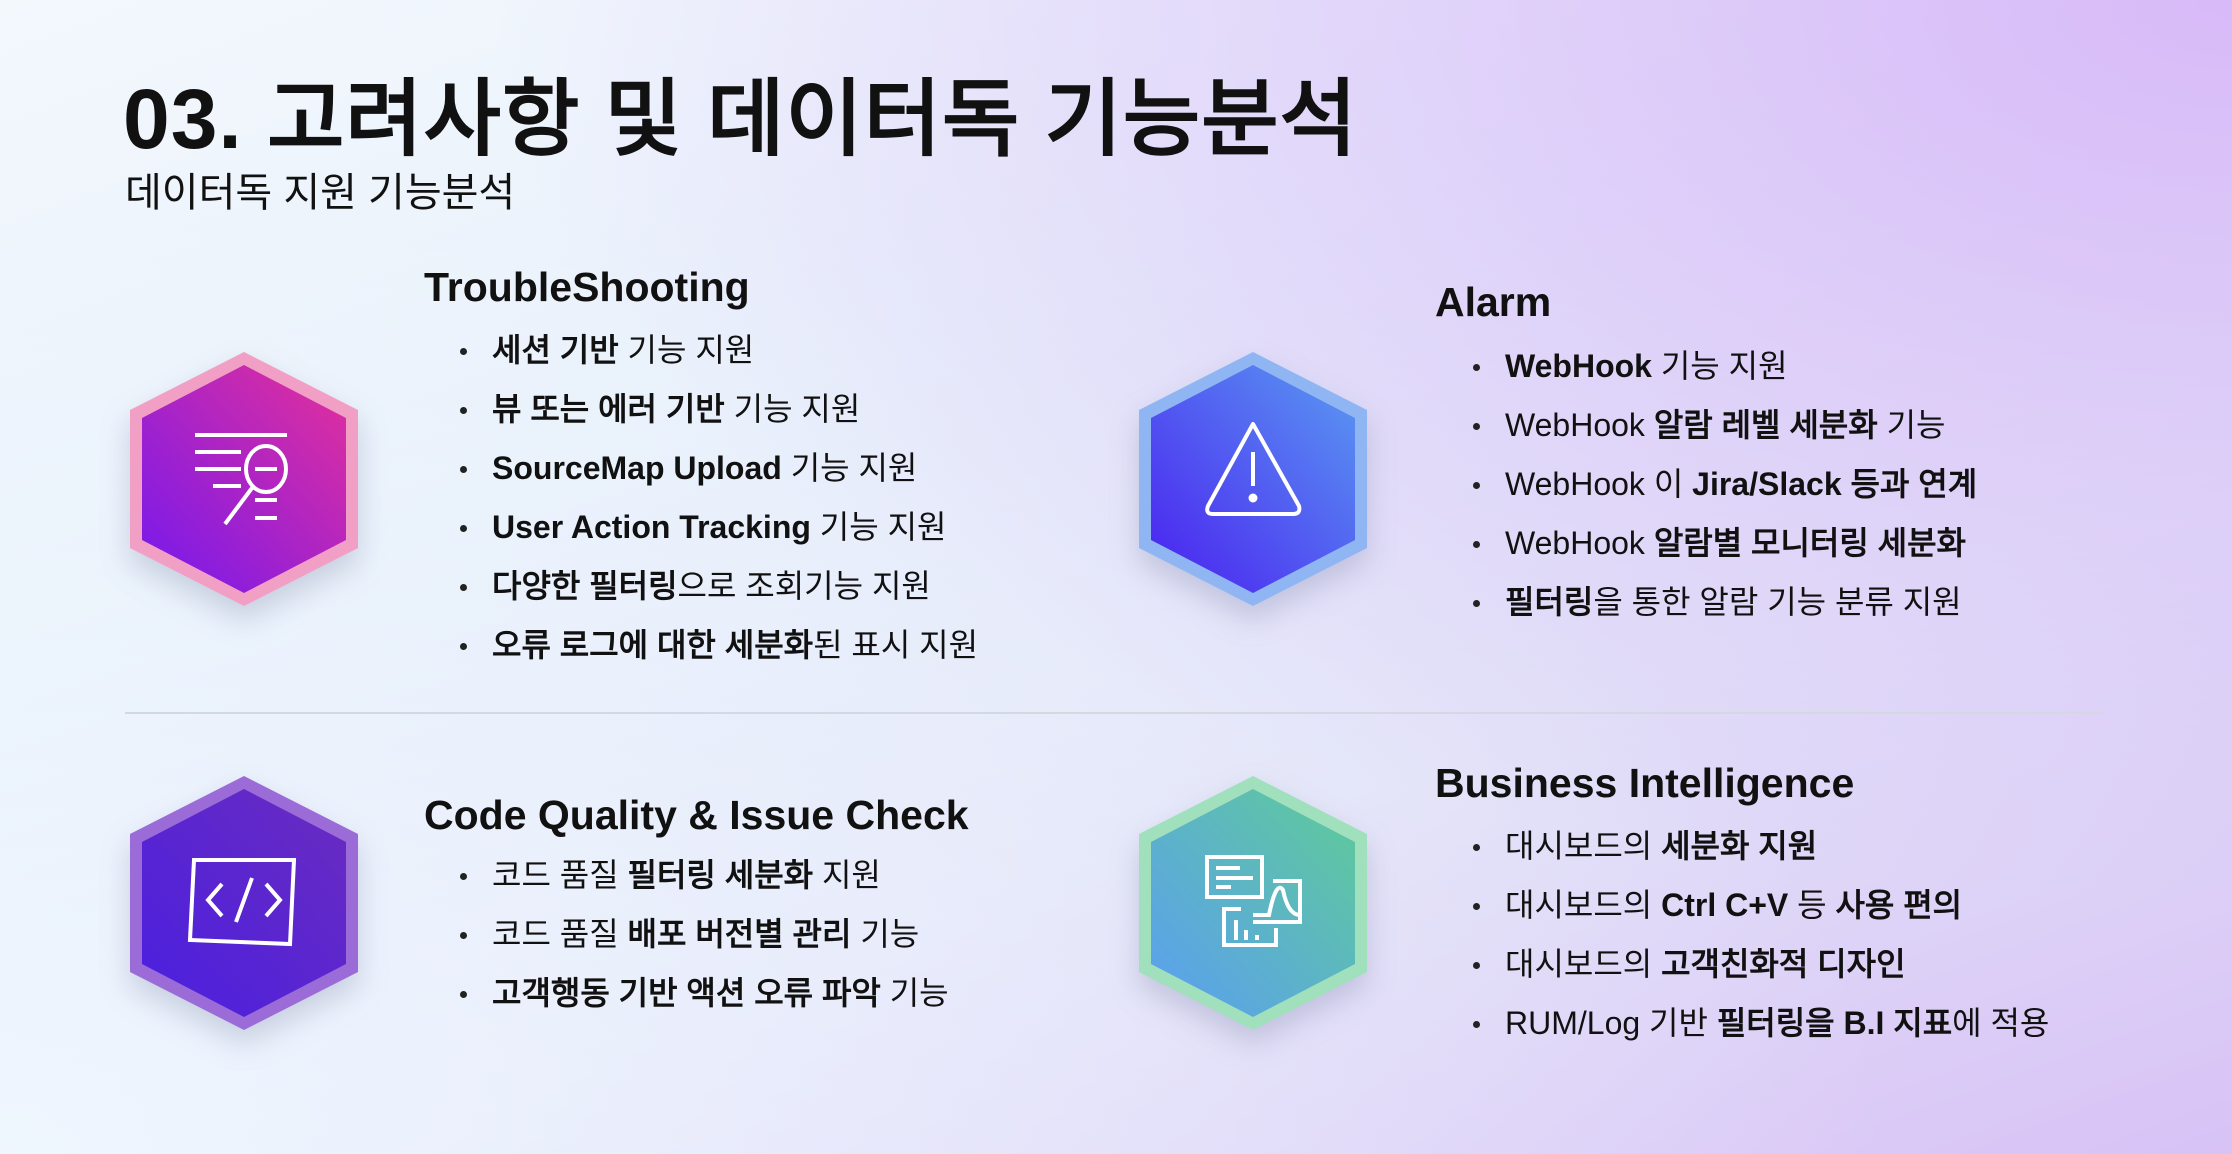 The image size is (2232, 1154). Describe the element at coordinates (1645, 783) in the screenshot. I see `business-intelligence-heading: Business Intelligence` at that location.